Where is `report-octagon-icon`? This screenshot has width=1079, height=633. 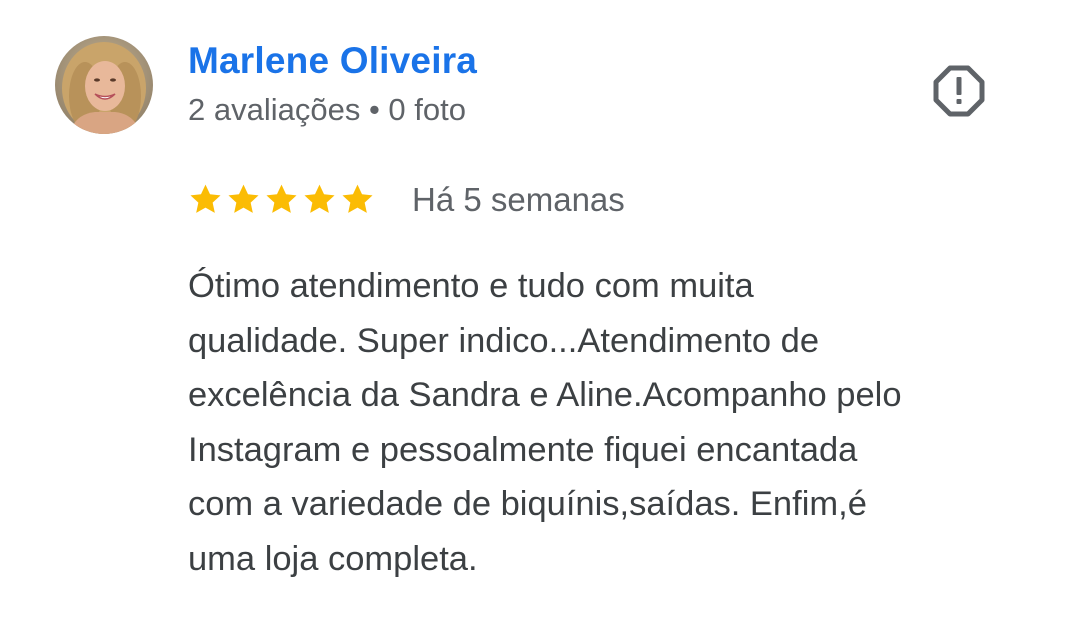 report-octagon-icon is located at coordinates (959, 91).